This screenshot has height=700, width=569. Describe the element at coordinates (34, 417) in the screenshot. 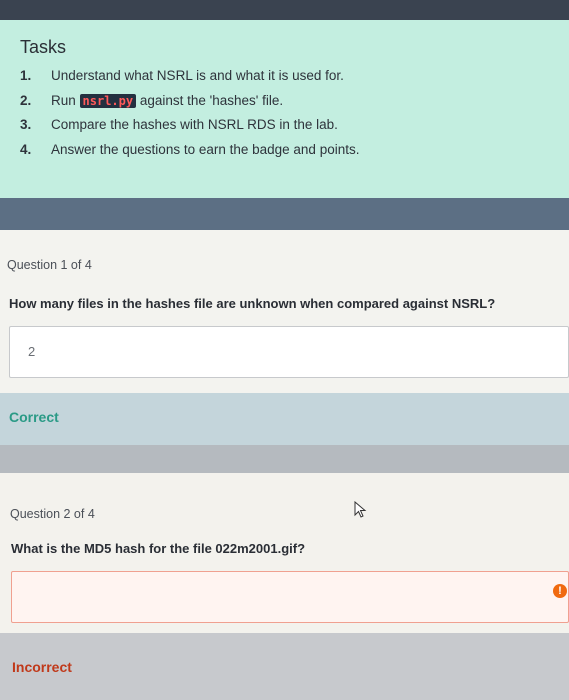

I see `question-1-result-correct: Correct` at that location.